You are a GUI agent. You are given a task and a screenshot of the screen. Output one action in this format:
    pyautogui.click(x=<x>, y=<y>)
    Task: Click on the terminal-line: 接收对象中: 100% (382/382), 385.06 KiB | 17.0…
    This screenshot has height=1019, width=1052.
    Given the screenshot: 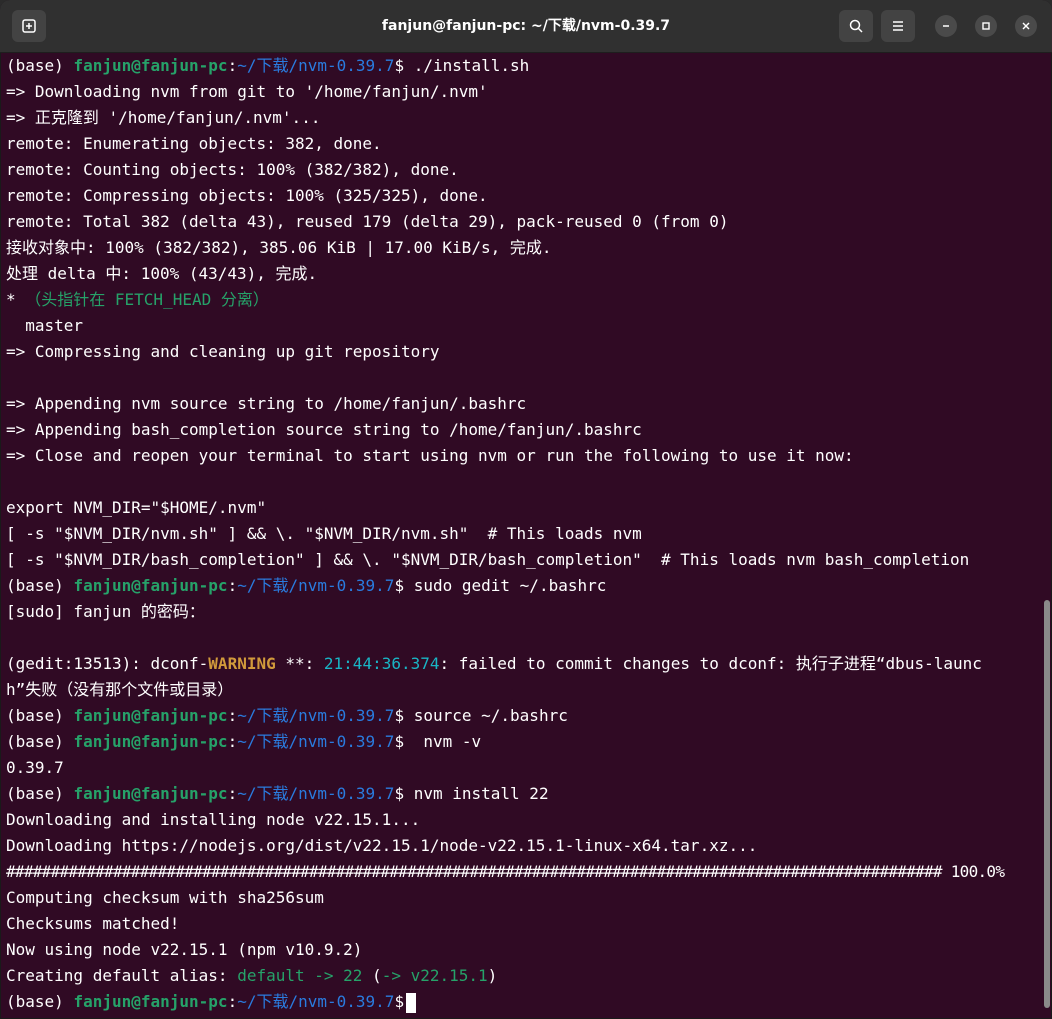 What is the action you would take?
    pyautogui.click(x=279, y=247)
    